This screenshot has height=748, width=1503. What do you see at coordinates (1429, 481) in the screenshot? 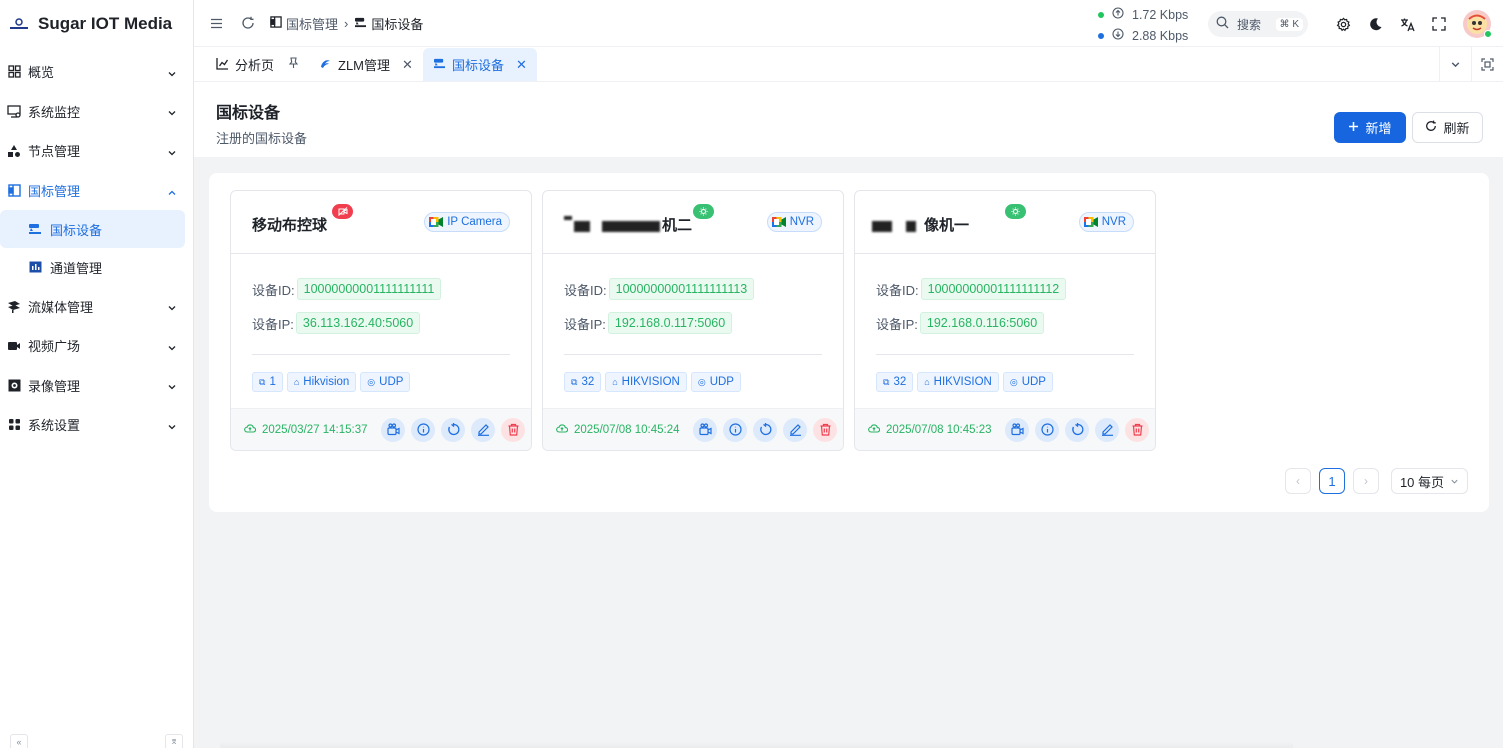
I see `page-size-select: 10 每页` at bounding box center [1429, 481].